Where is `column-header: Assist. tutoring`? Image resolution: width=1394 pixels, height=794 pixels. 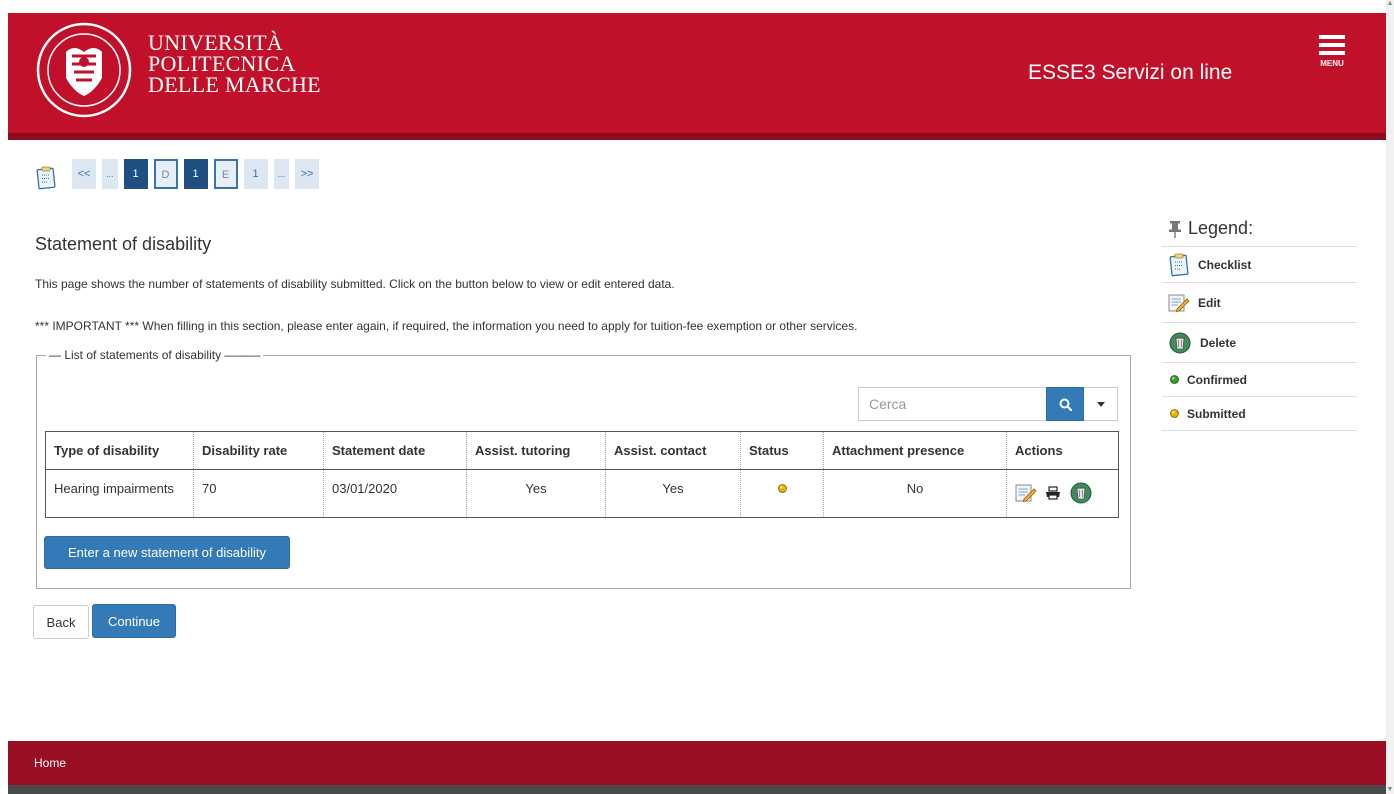 column-header: Assist. tutoring is located at coordinates (536, 450).